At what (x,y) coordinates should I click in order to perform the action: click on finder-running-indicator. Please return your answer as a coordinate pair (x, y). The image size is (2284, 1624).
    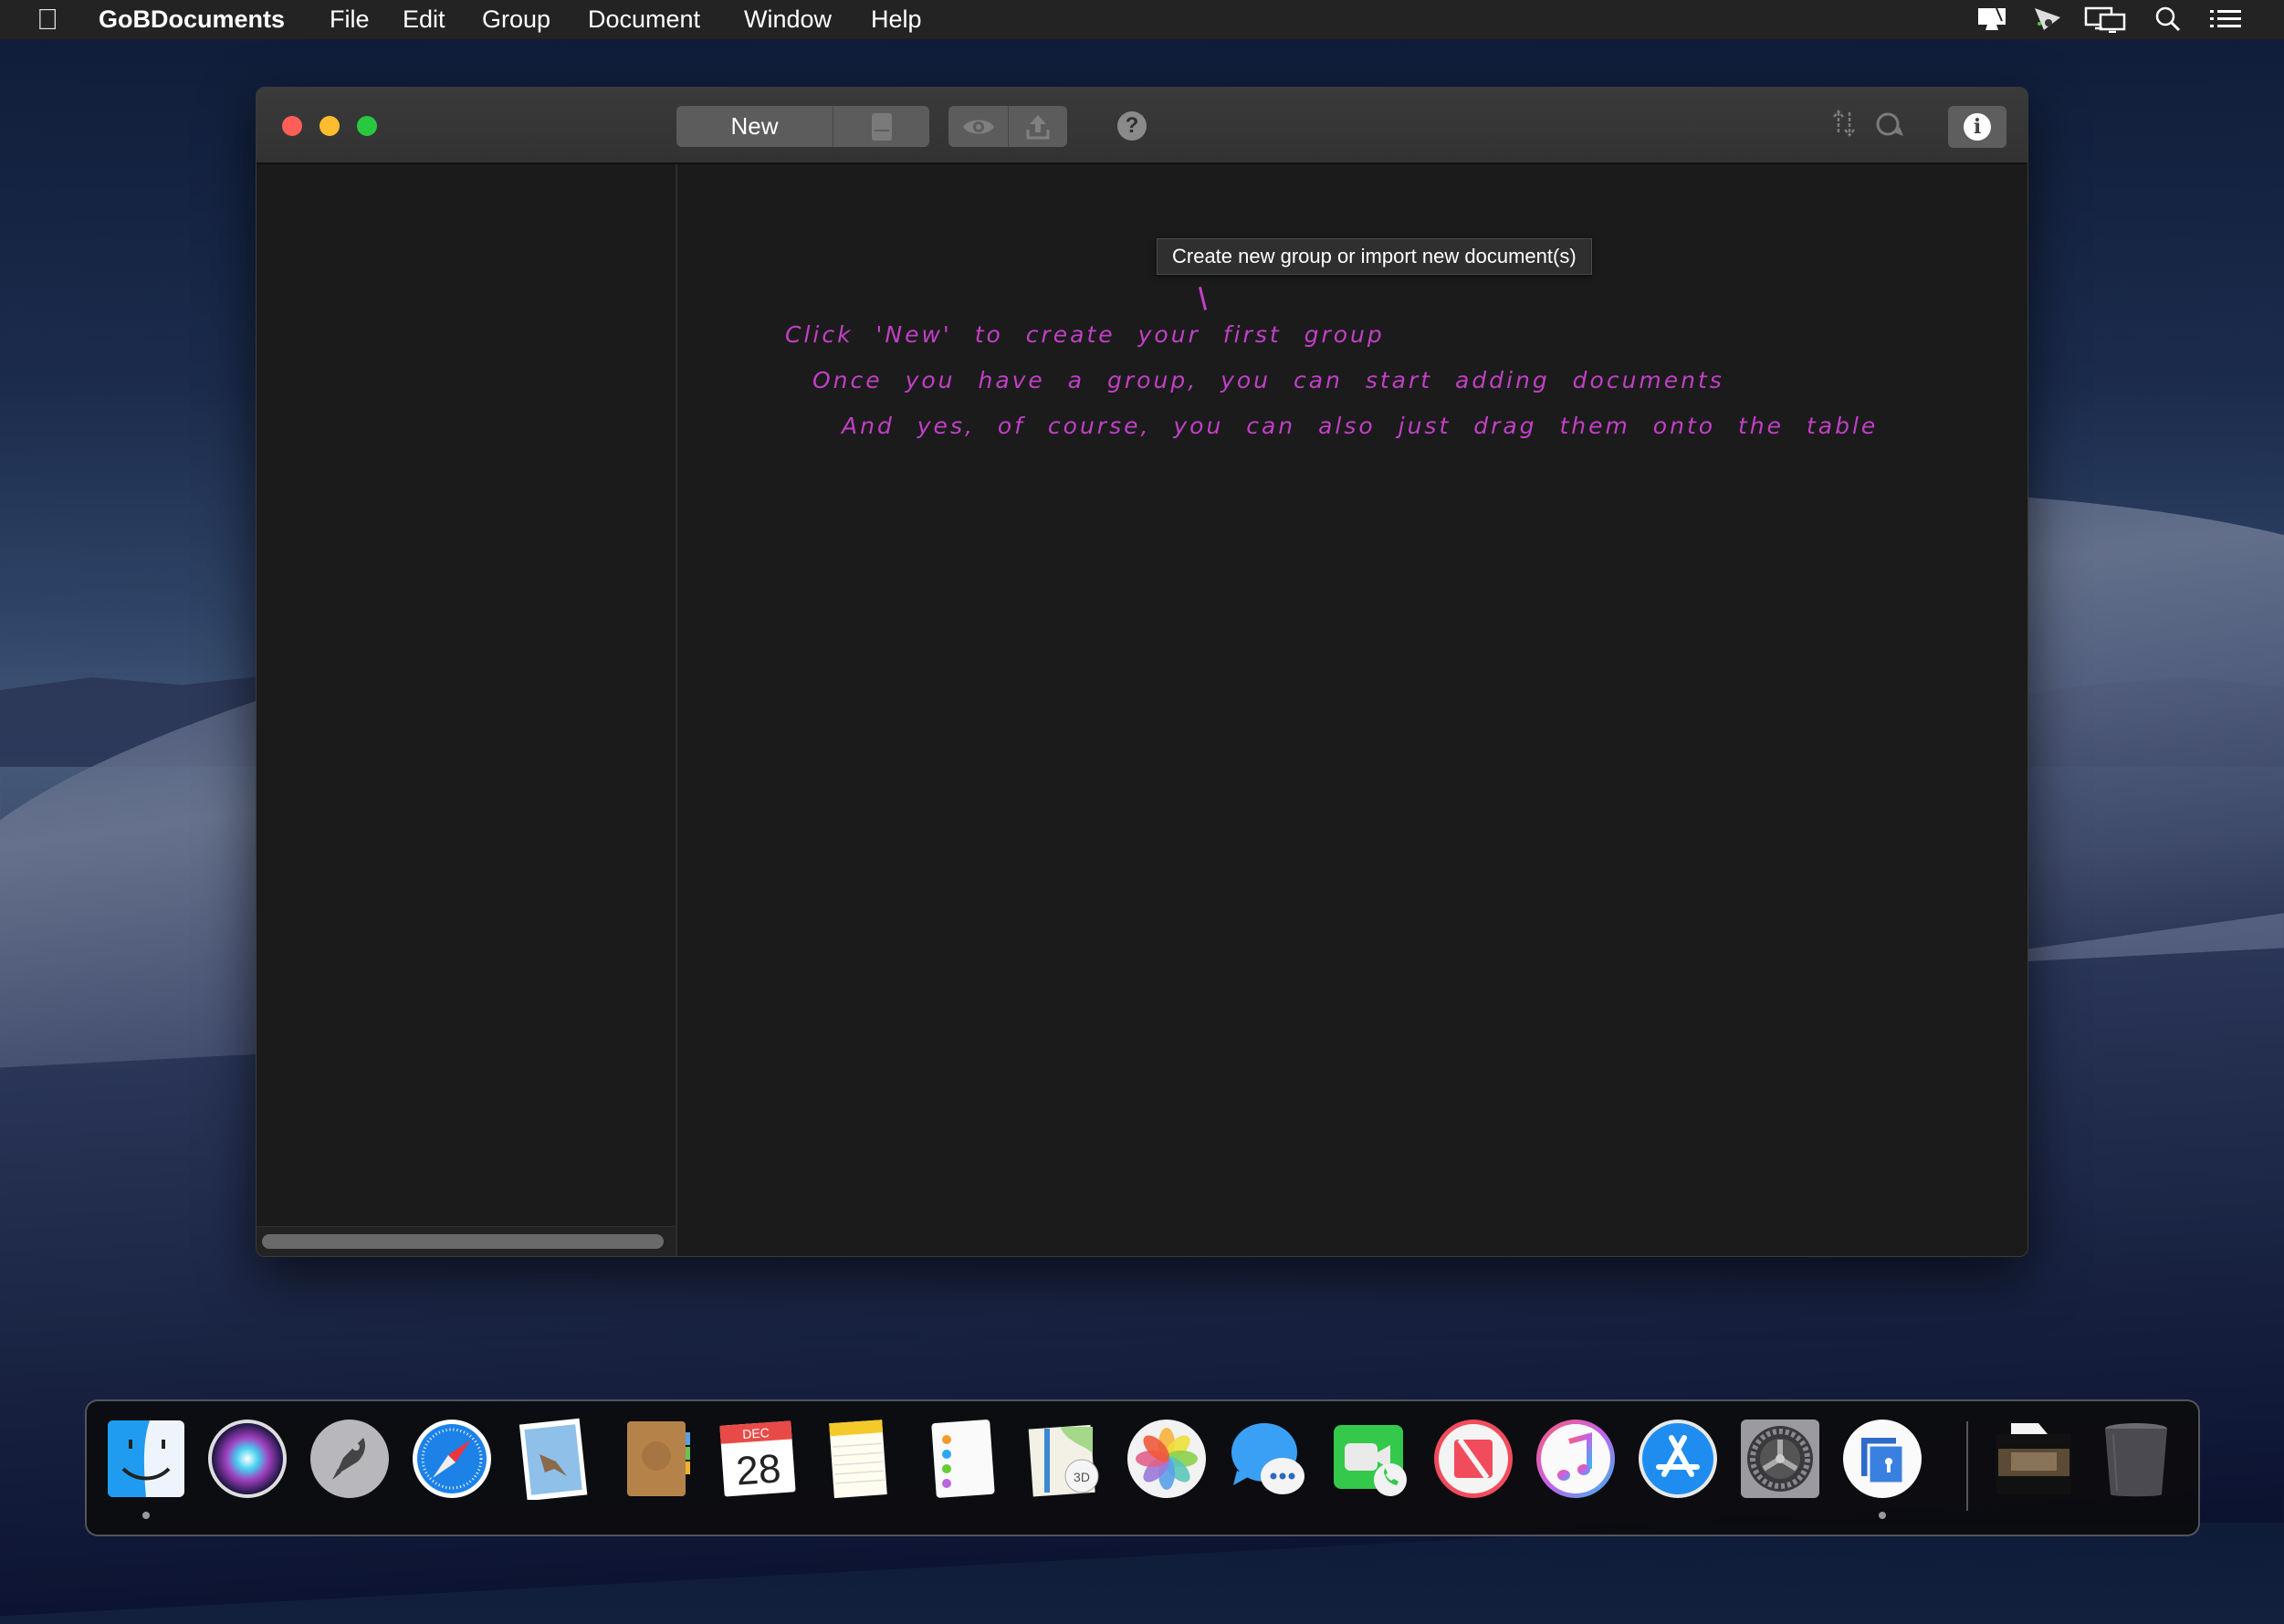
    Looking at the image, I should click on (146, 1515).